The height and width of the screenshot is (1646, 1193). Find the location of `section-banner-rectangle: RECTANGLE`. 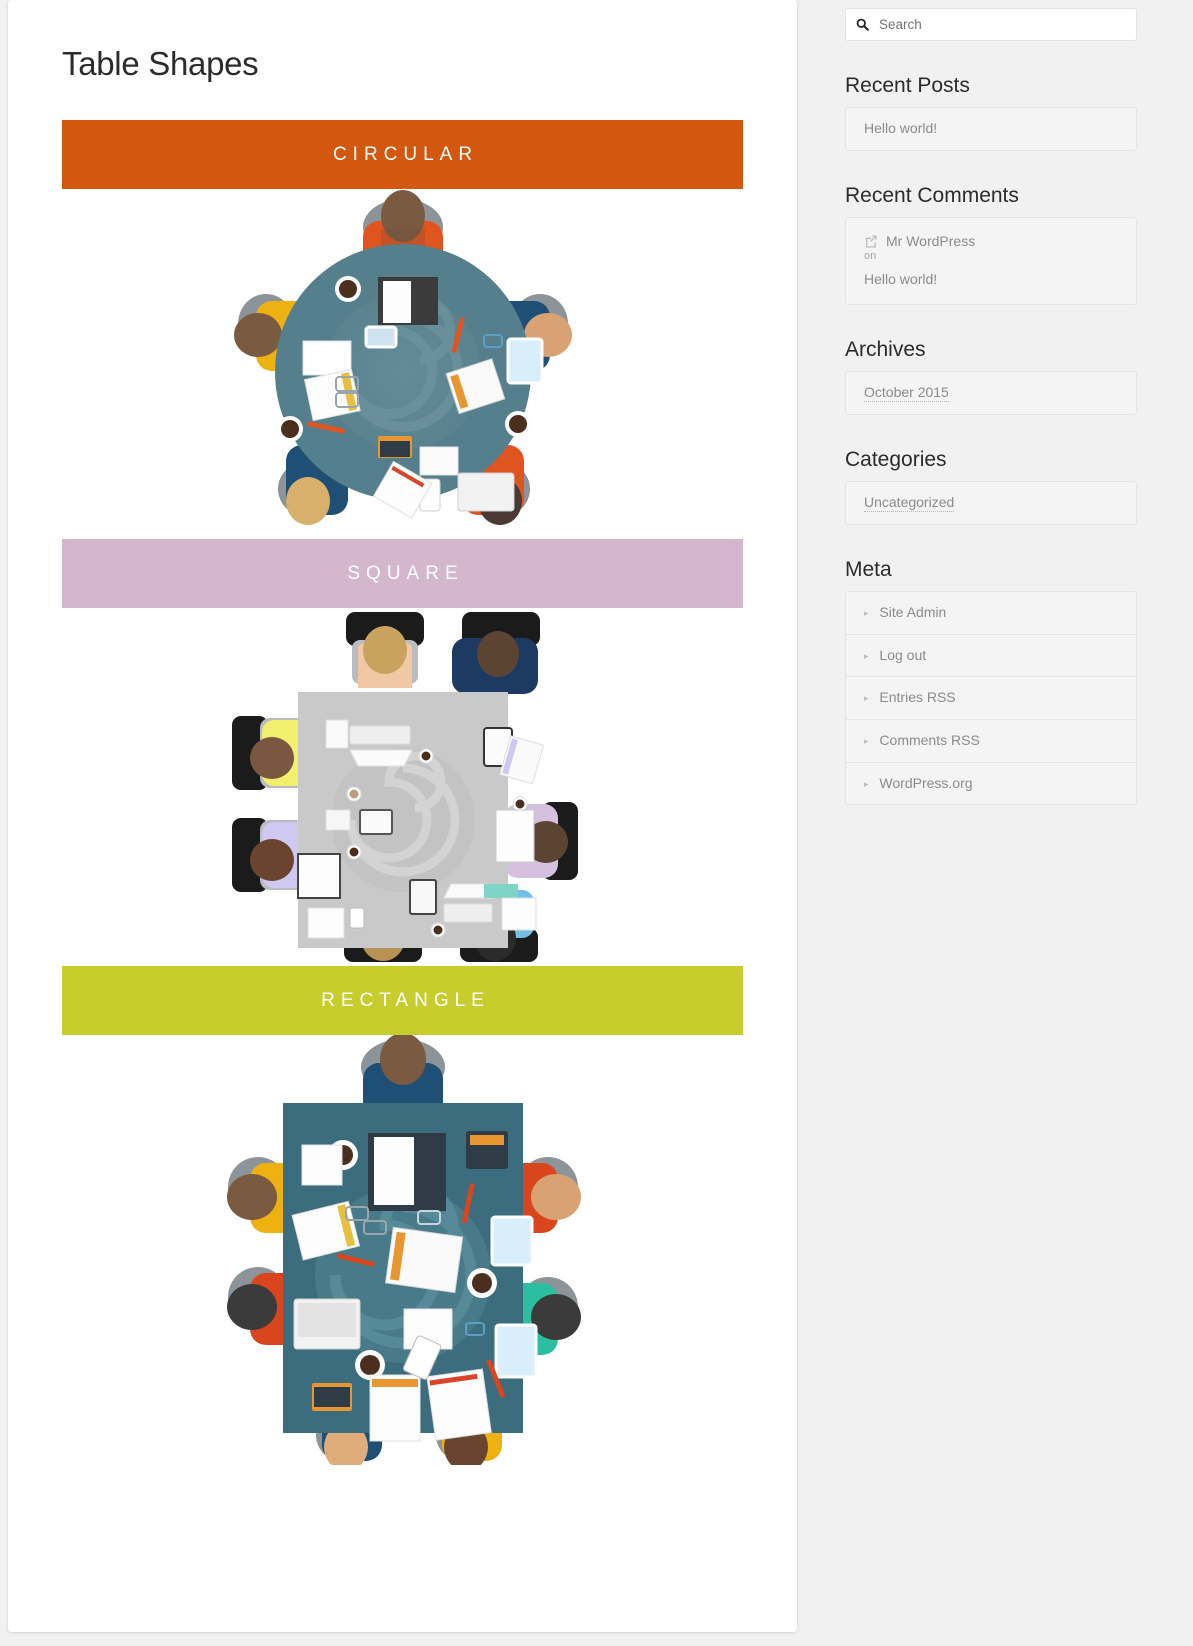

section-banner-rectangle: RECTANGLE is located at coordinates (402, 1001).